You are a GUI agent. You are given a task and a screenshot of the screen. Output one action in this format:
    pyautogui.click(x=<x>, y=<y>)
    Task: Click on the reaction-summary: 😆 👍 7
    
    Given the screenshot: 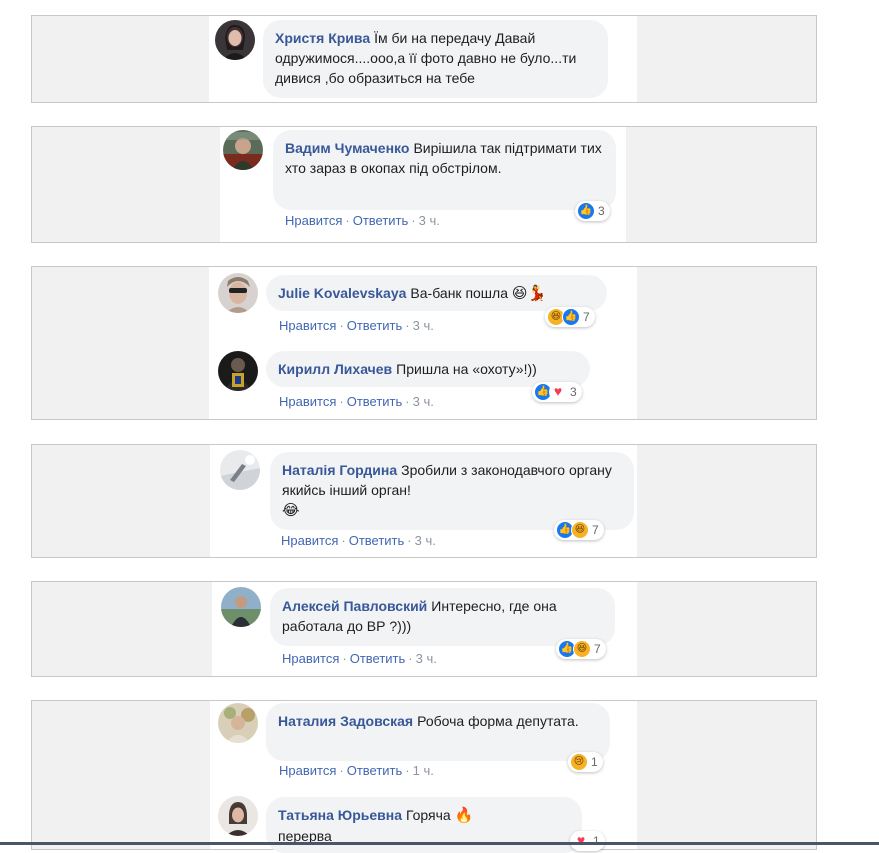 What is the action you would take?
    pyautogui.click(x=570, y=317)
    